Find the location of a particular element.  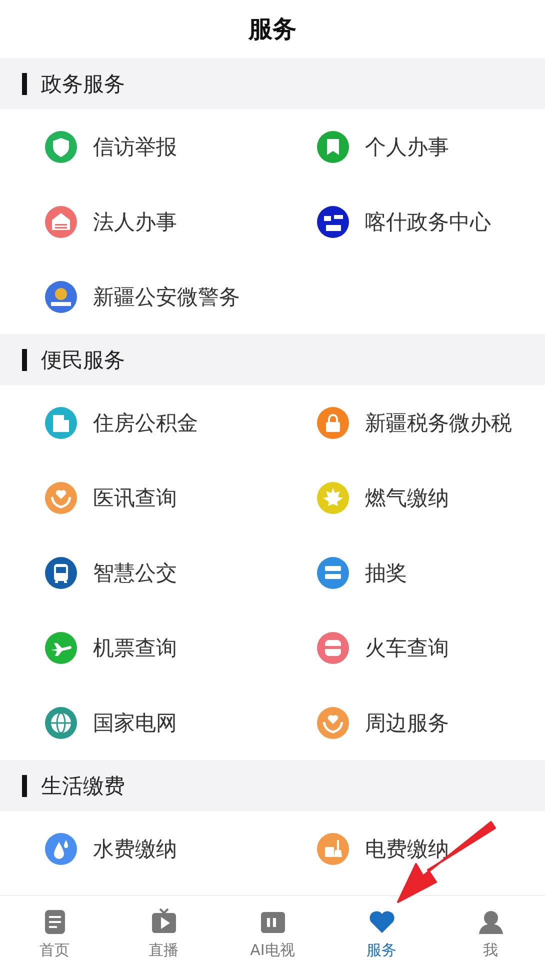

bookmark-icon is located at coordinates (333, 146).